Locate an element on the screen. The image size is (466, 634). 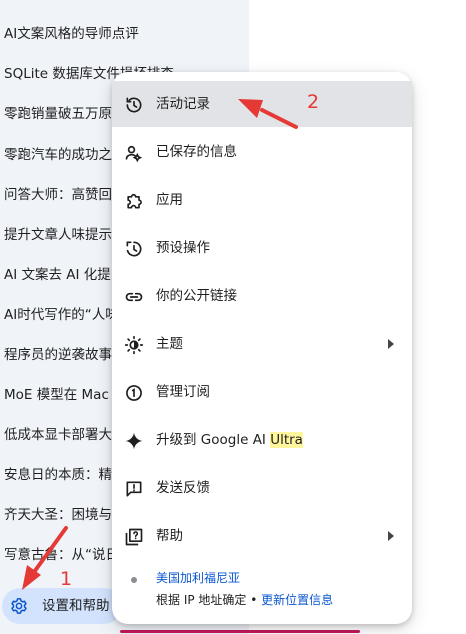
annotation-label-2: 2 is located at coordinates (313, 102).